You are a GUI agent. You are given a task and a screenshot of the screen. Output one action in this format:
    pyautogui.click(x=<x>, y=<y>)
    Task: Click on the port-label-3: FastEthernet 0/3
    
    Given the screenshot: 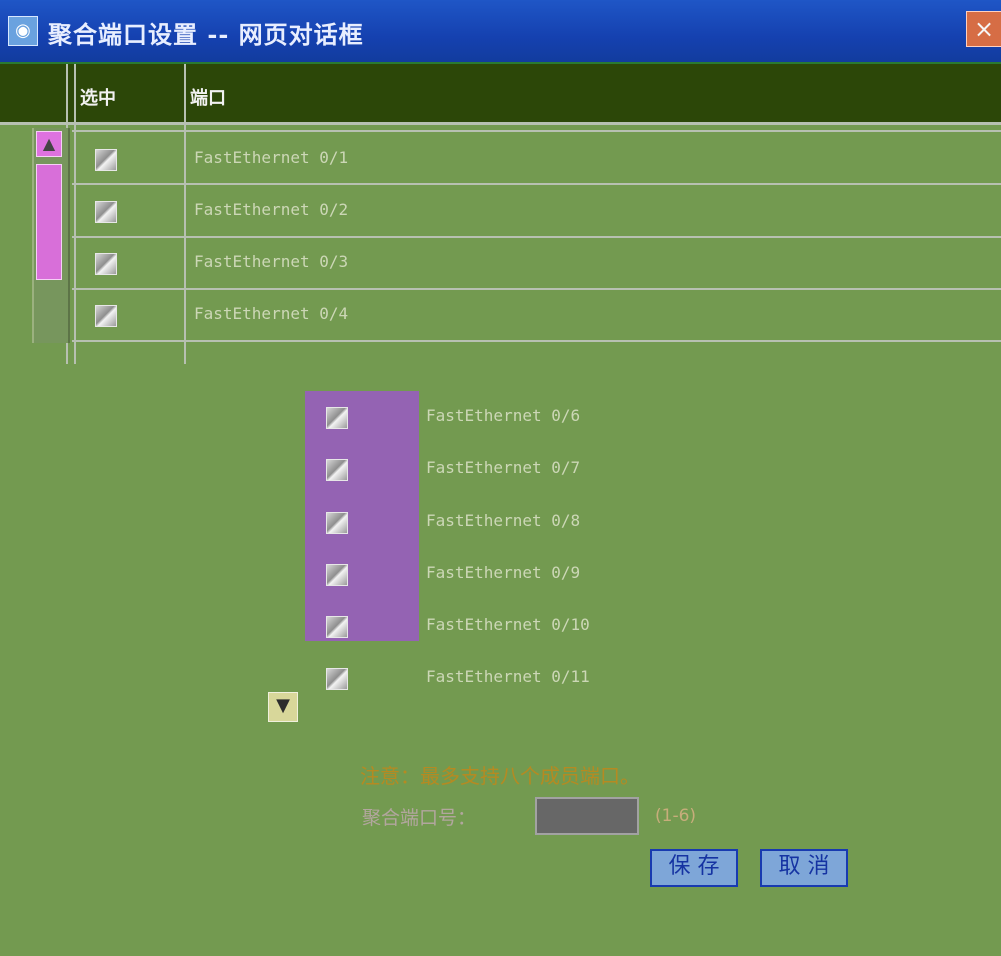 What is the action you would take?
    pyautogui.click(x=271, y=261)
    